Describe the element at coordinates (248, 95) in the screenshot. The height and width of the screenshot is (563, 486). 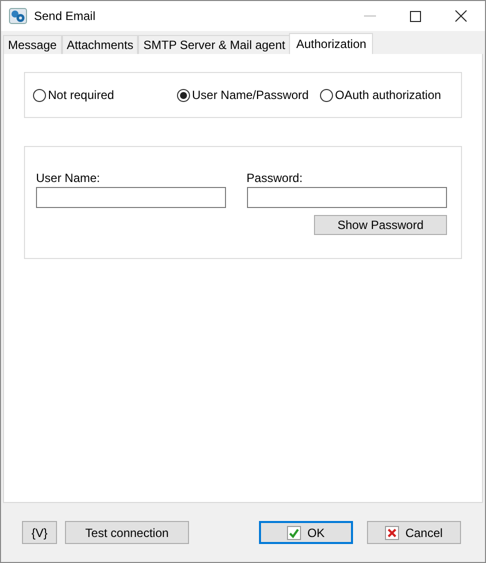
I see `radio-option: User Name/Password` at that location.